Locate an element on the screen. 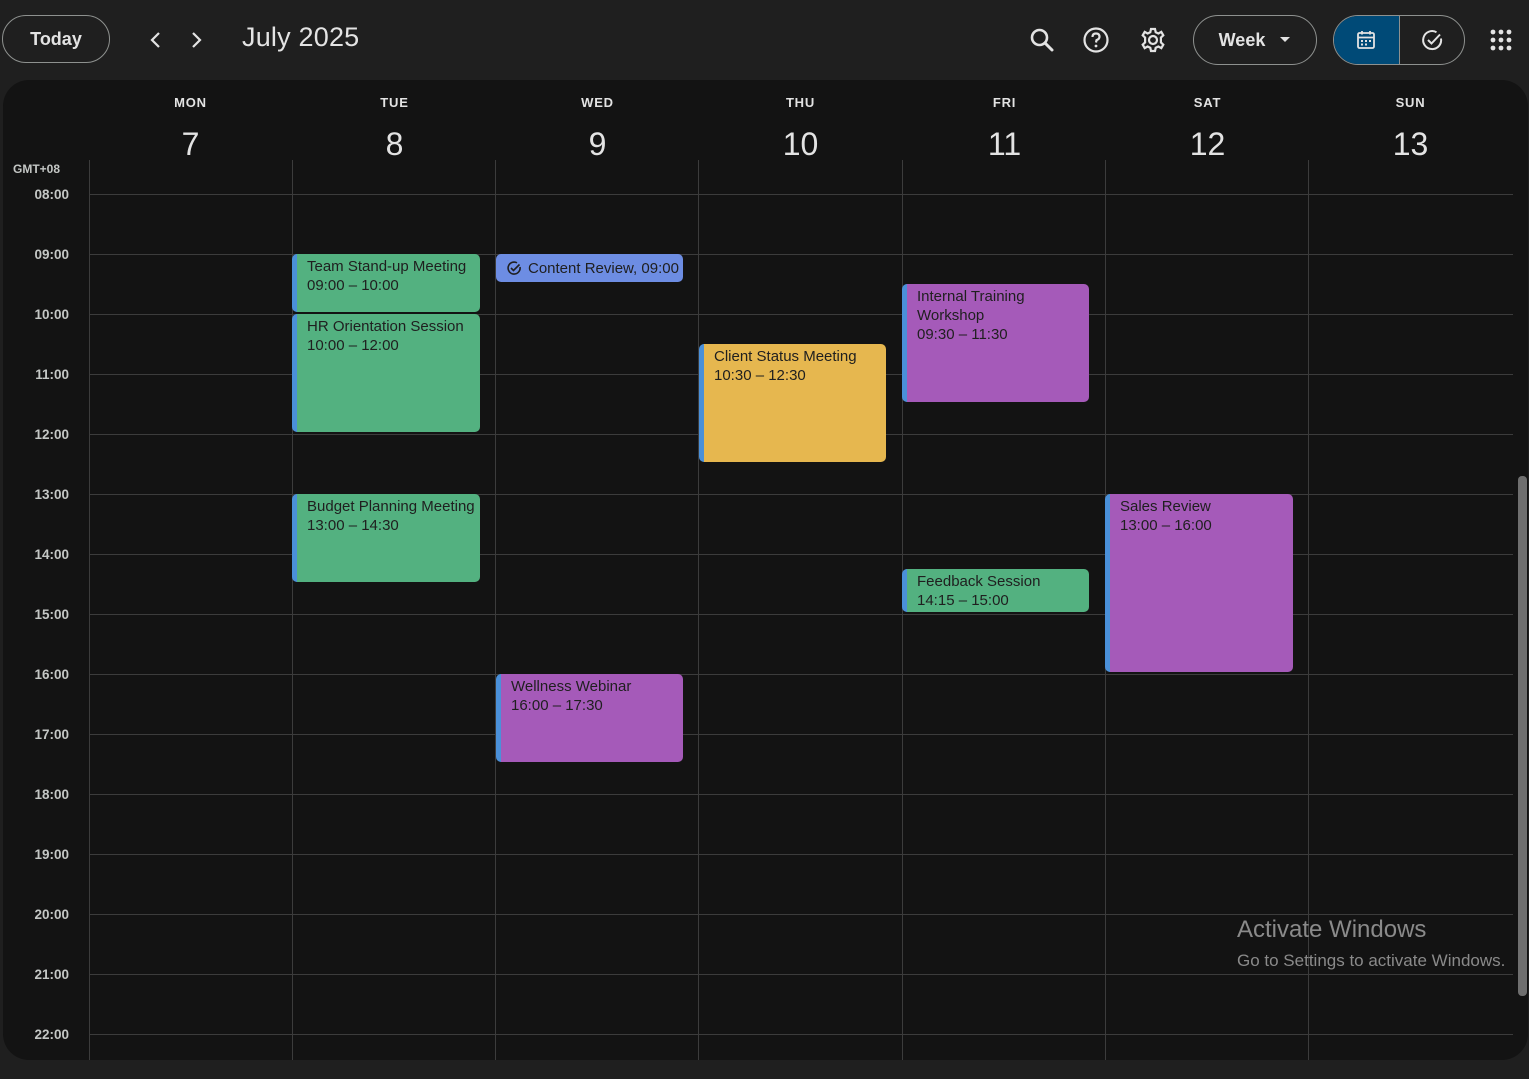 This screenshot has height=1079, width=1529. calendar-icon is located at coordinates (1366, 40).